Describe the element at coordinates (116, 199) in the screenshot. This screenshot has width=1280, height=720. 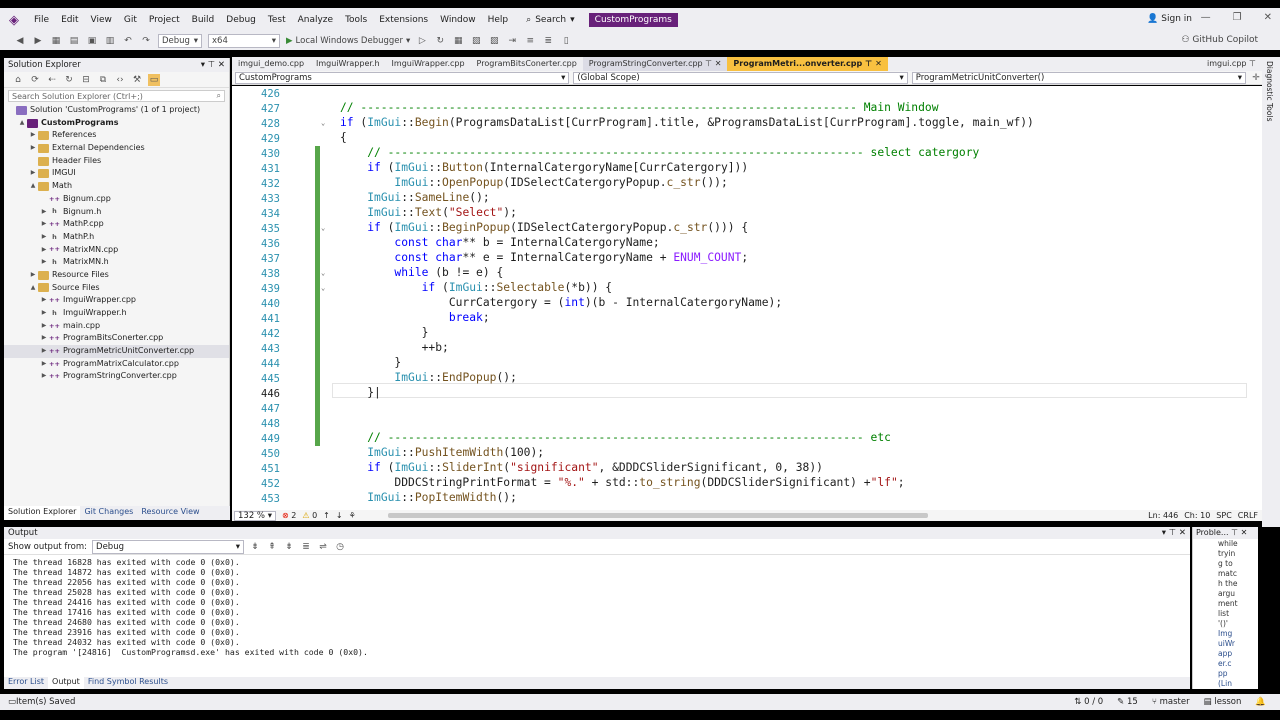
I see `tree-item: ++ Bignum.cpp` at that location.